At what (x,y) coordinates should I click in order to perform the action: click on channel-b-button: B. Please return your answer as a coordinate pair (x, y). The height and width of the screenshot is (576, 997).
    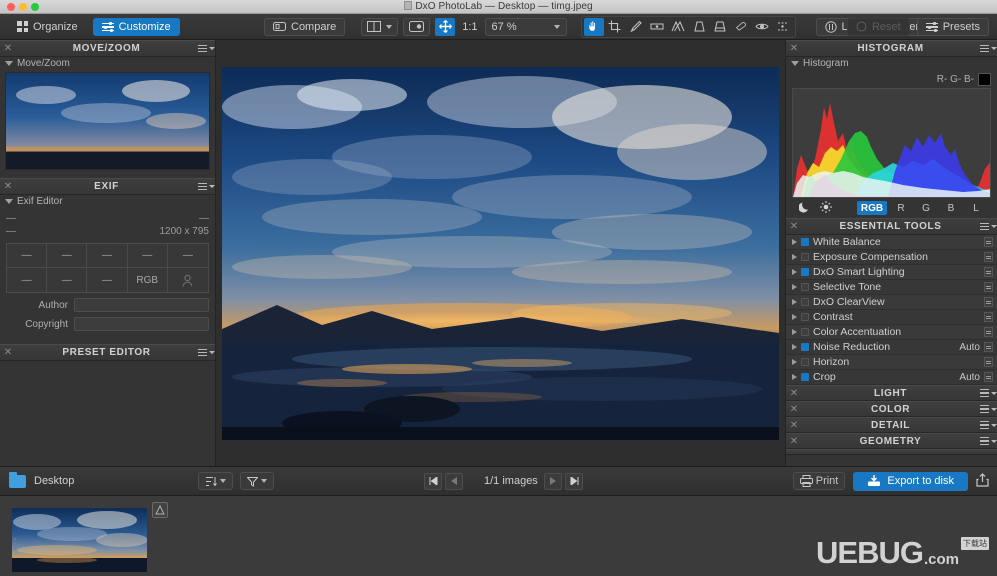
    Looking at the image, I should click on (951, 208).